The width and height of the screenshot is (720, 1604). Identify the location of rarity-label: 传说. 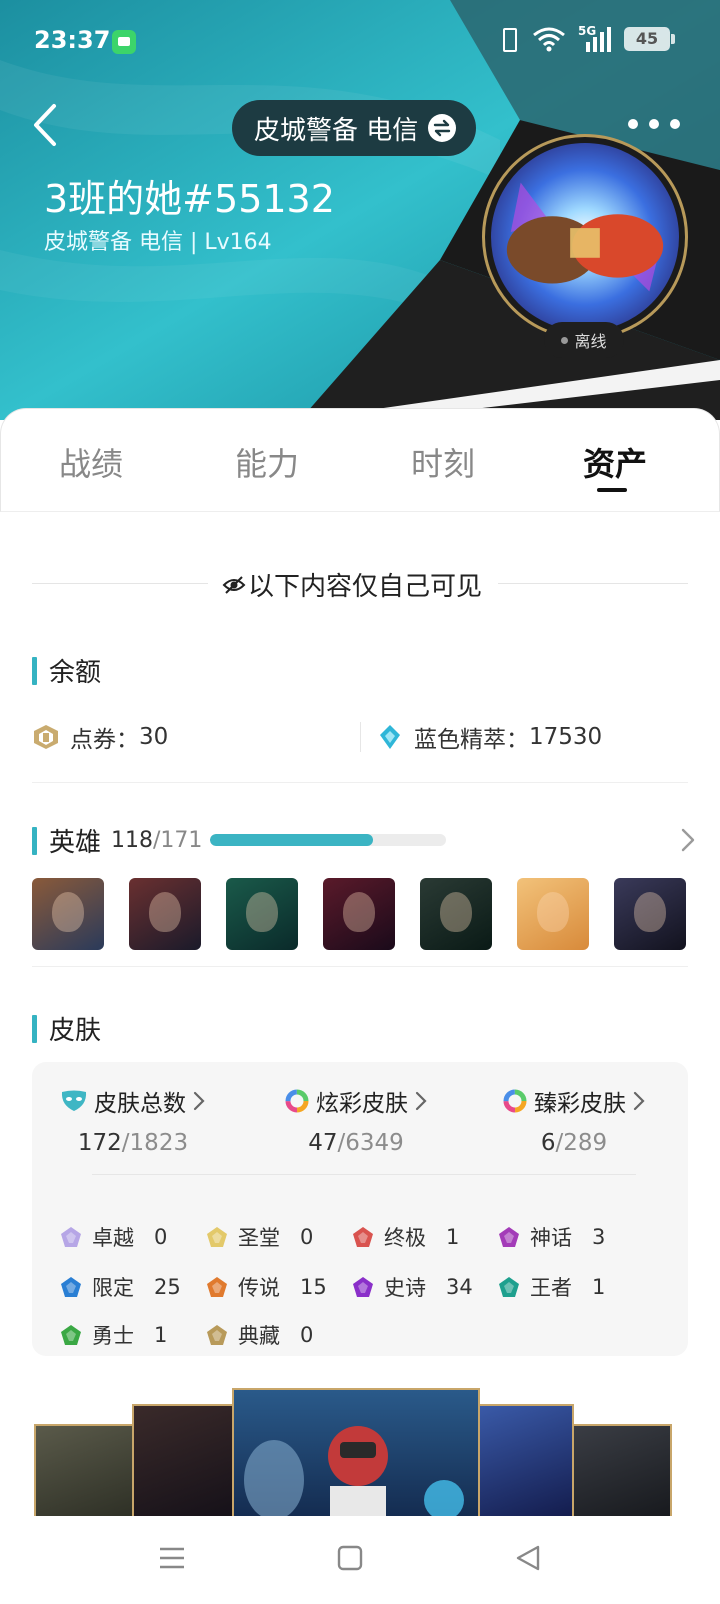
(259, 1288).